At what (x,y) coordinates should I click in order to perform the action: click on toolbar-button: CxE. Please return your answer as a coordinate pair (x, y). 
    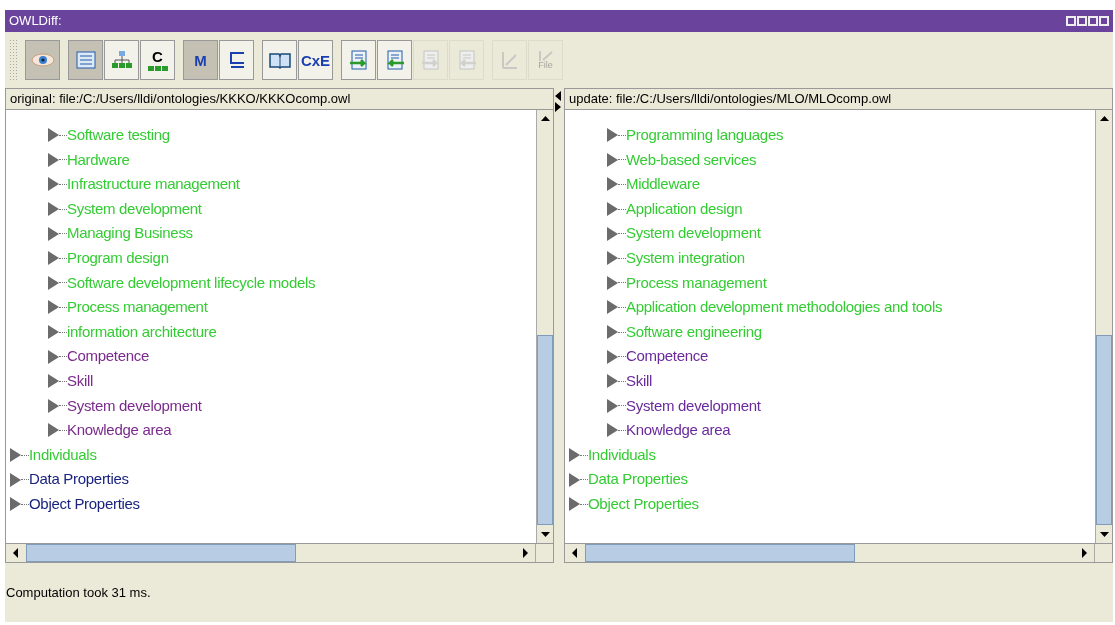
    Looking at the image, I should click on (315, 60).